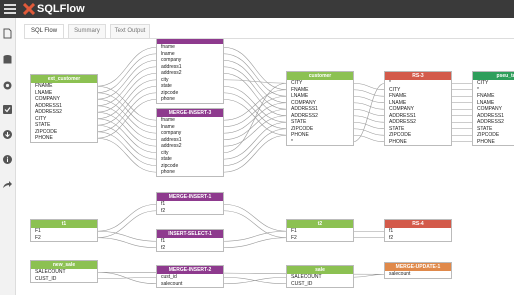  Describe the element at coordinates (64, 230) in the screenshot. I see `t1-node: t1 F1 F2` at that location.